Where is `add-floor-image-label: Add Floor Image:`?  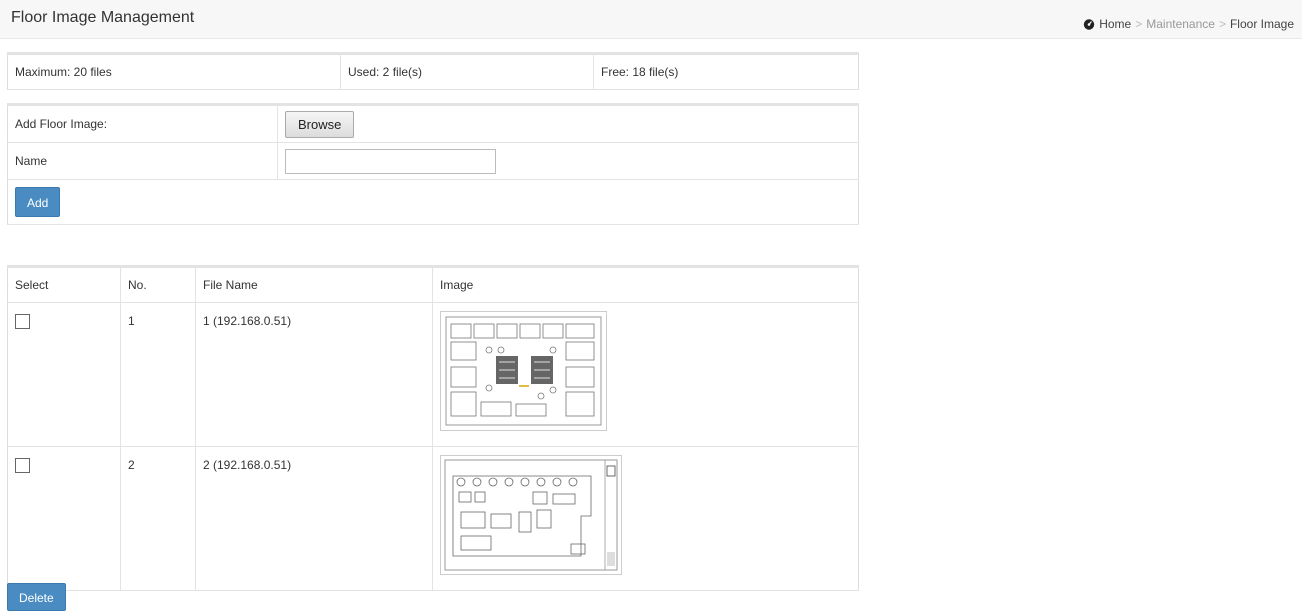 add-floor-image-label: Add Floor Image: is located at coordinates (142, 123).